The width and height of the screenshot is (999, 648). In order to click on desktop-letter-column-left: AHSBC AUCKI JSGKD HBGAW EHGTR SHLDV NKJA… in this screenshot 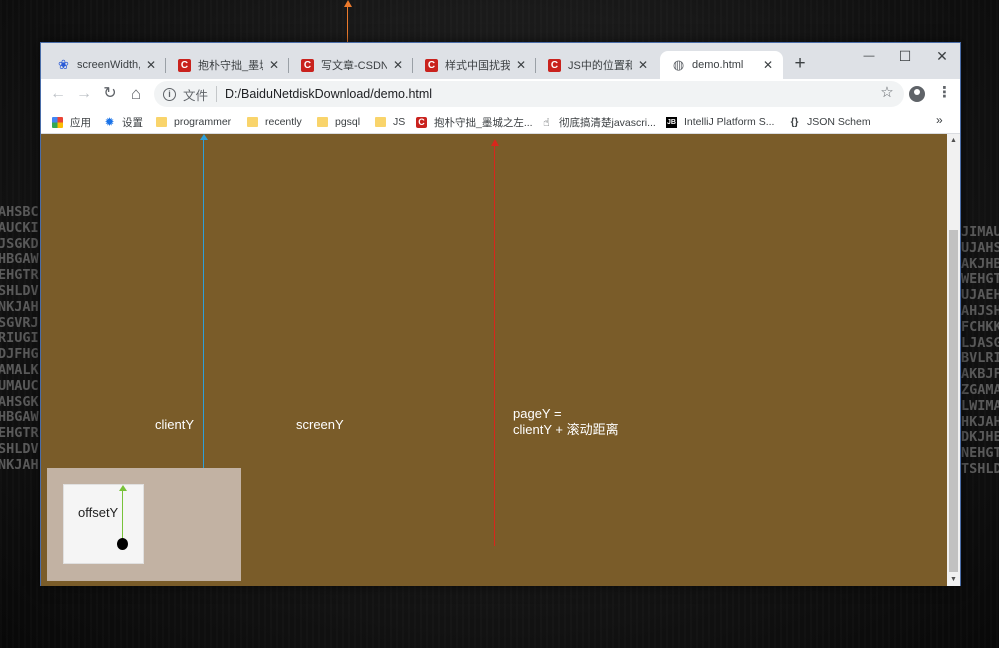, I will do `click(19, 339)`.